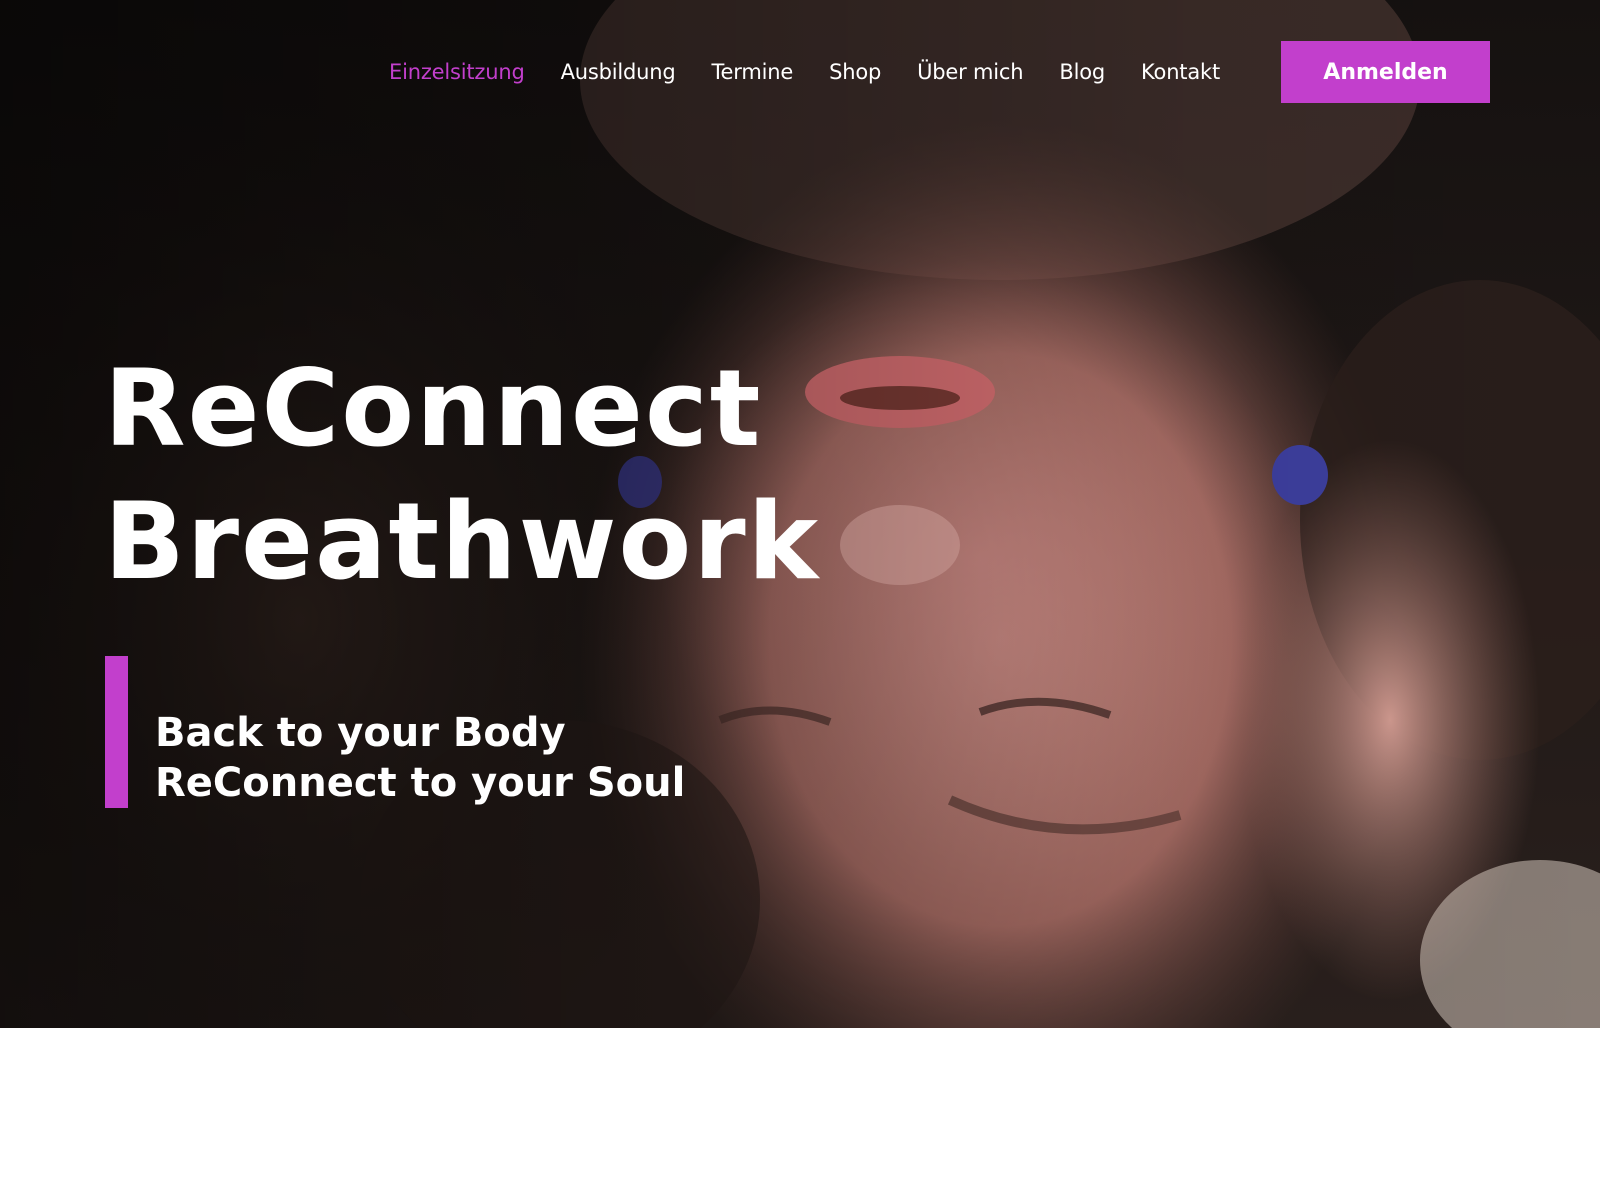  I want to click on tagline-block: Back to your Body ReConnect to your Soul, so click(455, 732).